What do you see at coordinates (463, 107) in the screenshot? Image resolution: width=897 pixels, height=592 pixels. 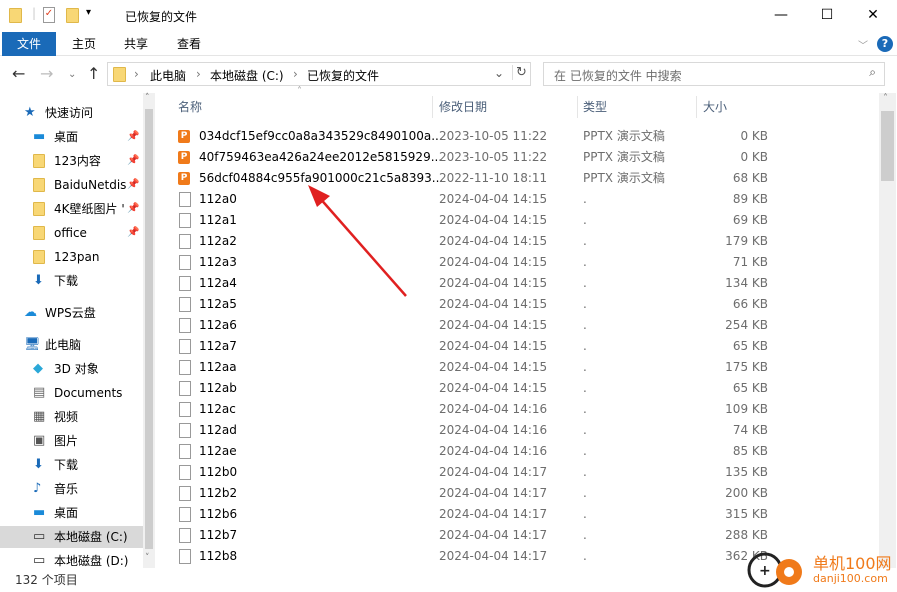 I see `column-date: 修改日期` at bounding box center [463, 107].